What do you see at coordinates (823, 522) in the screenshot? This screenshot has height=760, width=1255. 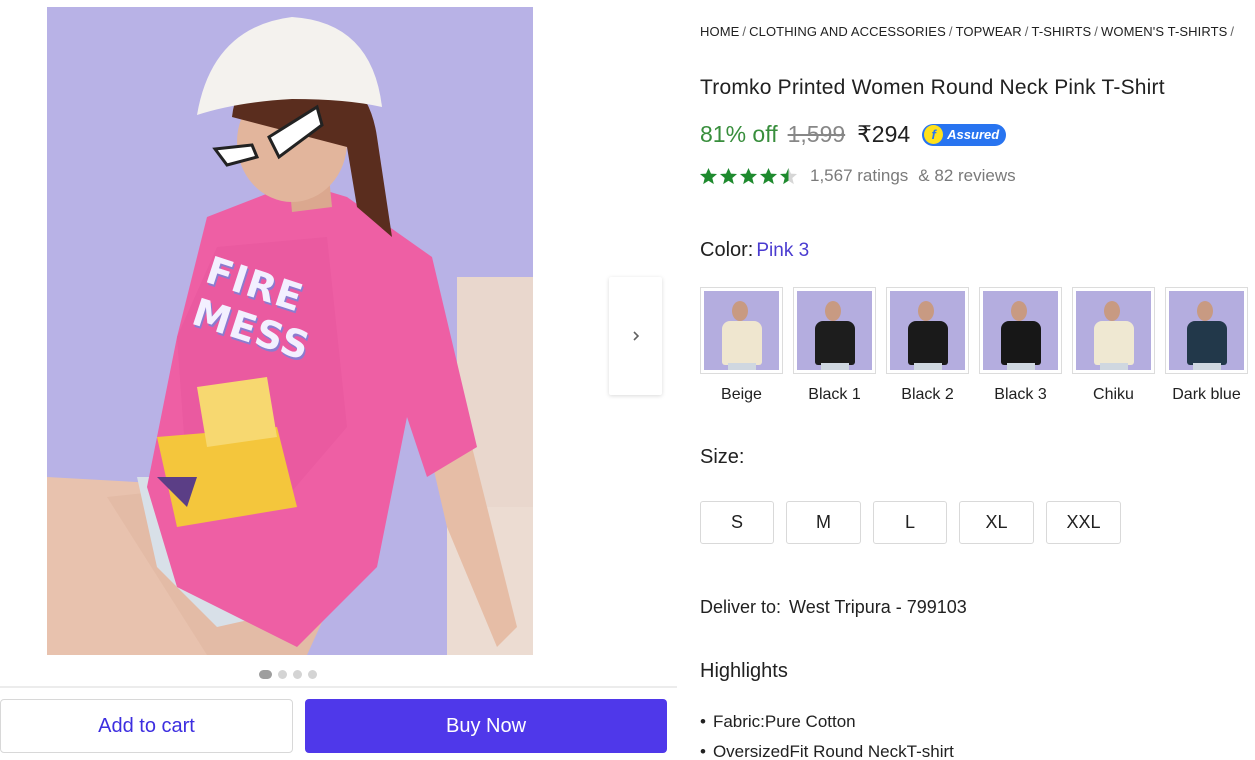 I see `size-option-button: M` at bounding box center [823, 522].